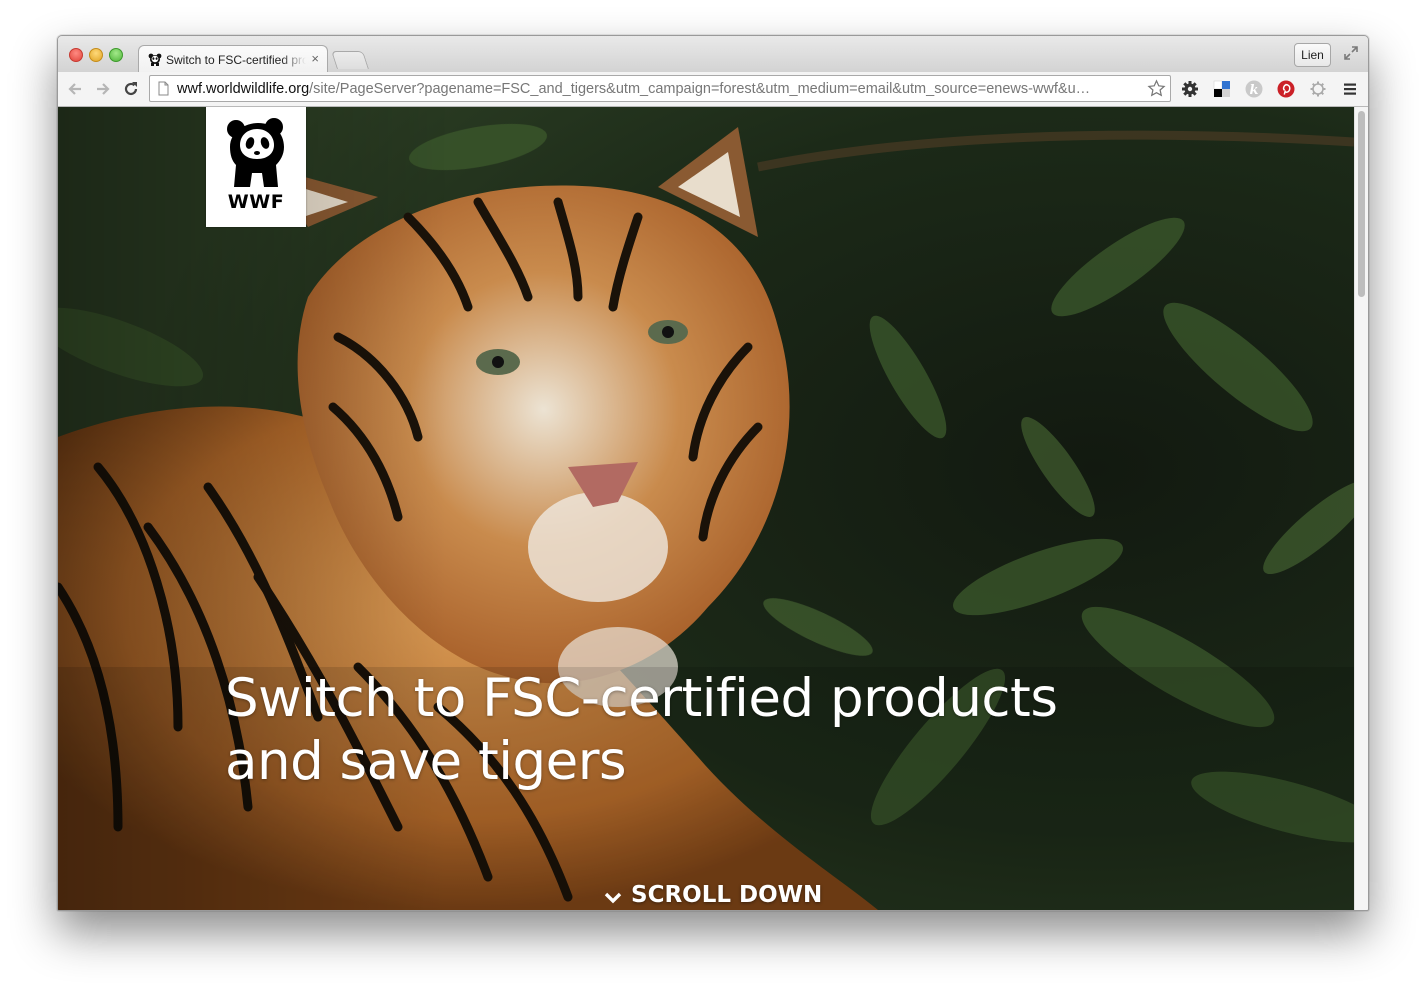  What do you see at coordinates (243, 89) in the screenshot?
I see `url-host: wwf.worldwildlife.org` at bounding box center [243, 89].